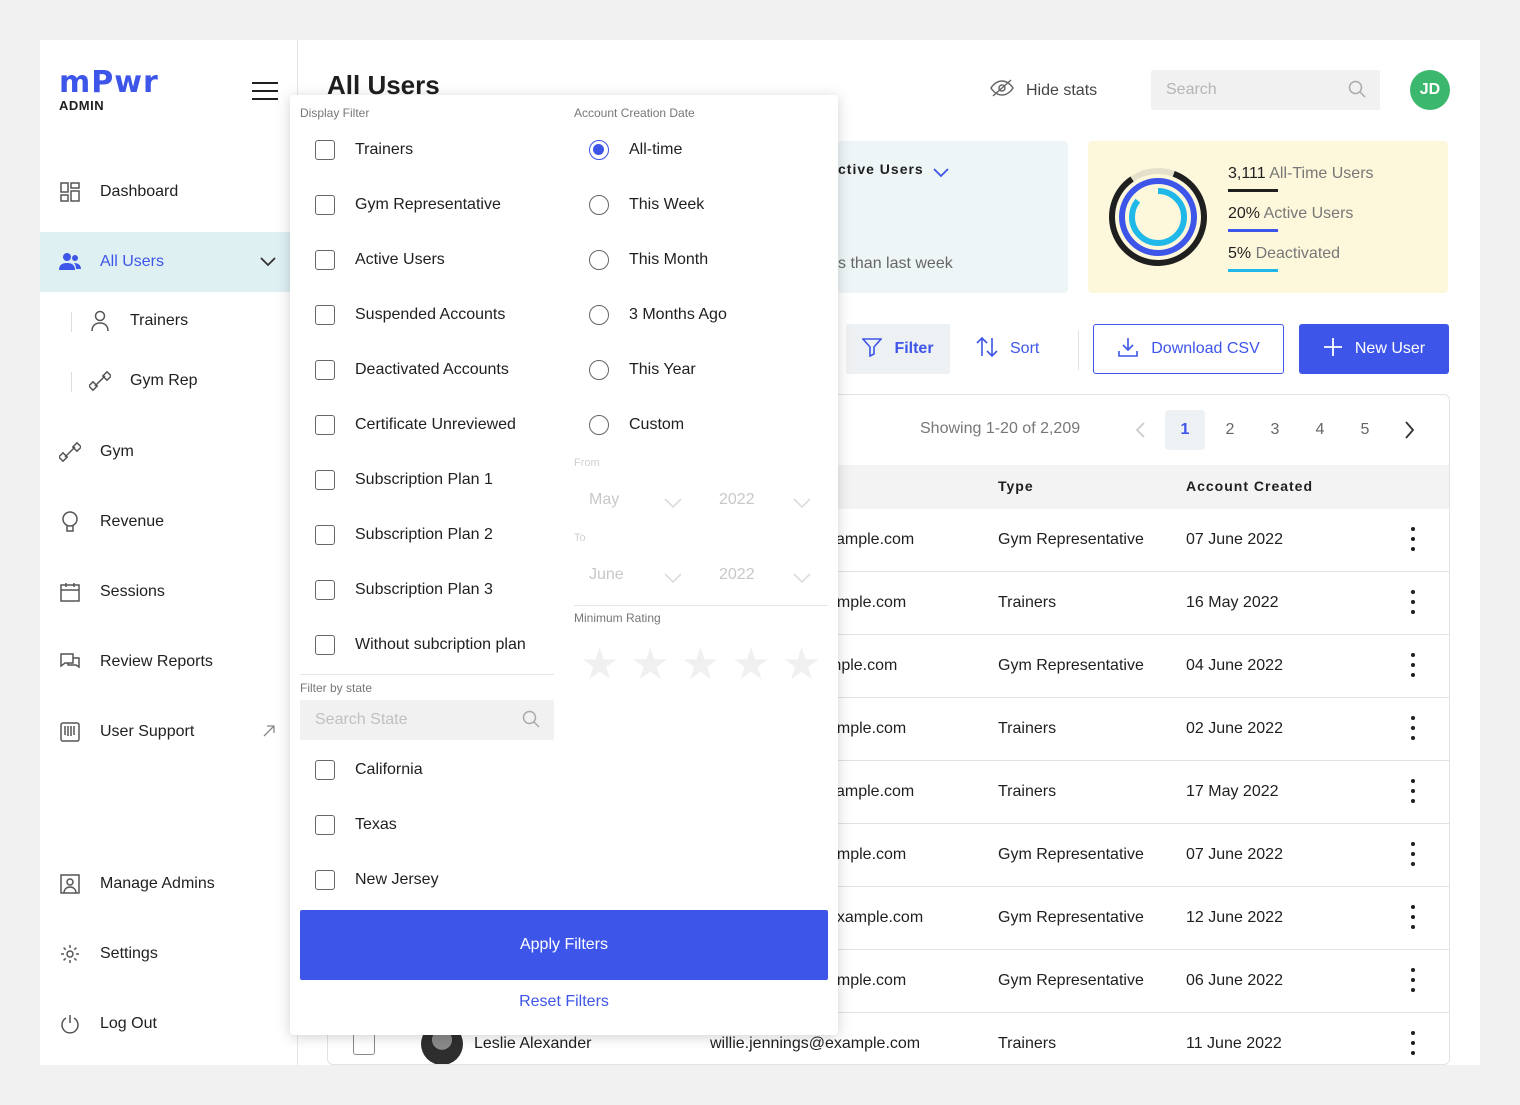 The height and width of the screenshot is (1105, 1520). Describe the element at coordinates (404, 590) in the screenshot. I see `filter-option-plan-3: Subscription Plan 3` at that location.